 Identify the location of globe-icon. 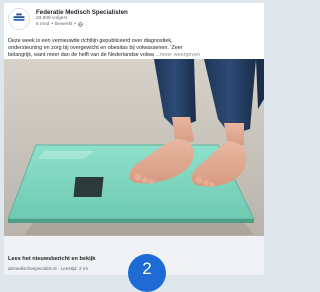
(80, 24).